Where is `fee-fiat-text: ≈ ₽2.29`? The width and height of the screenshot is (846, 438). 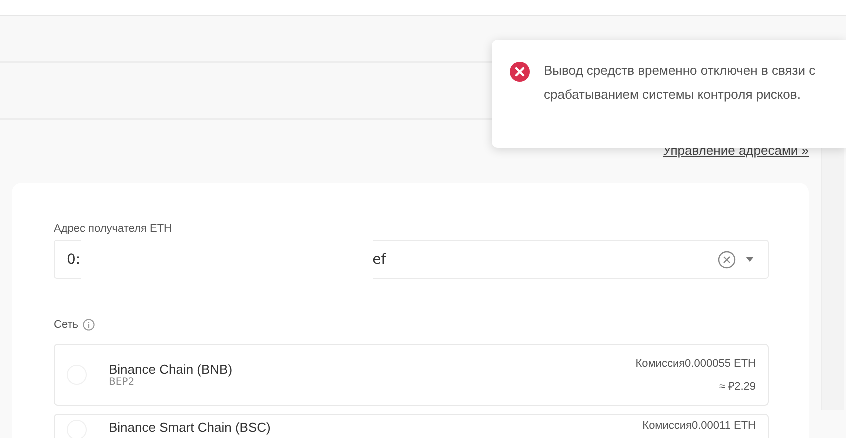
fee-fiat-text: ≈ ₽2.29 is located at coordinates (737, 386).